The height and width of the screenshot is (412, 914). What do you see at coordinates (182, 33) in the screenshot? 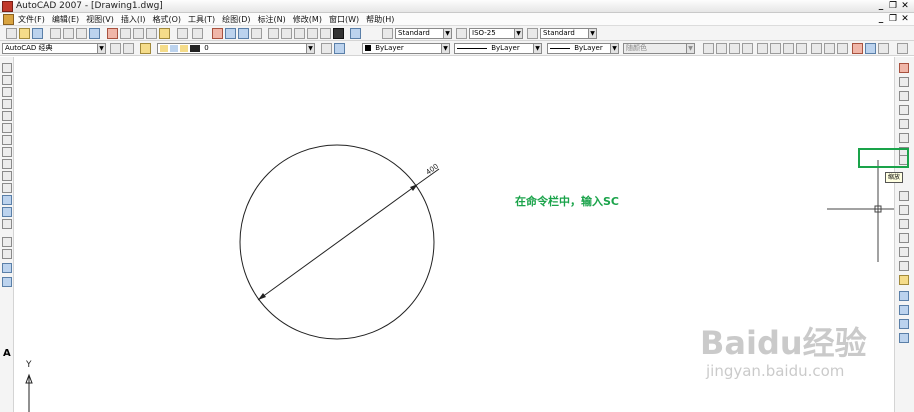
I see `undo-icon` at bounding box center [182, 33].